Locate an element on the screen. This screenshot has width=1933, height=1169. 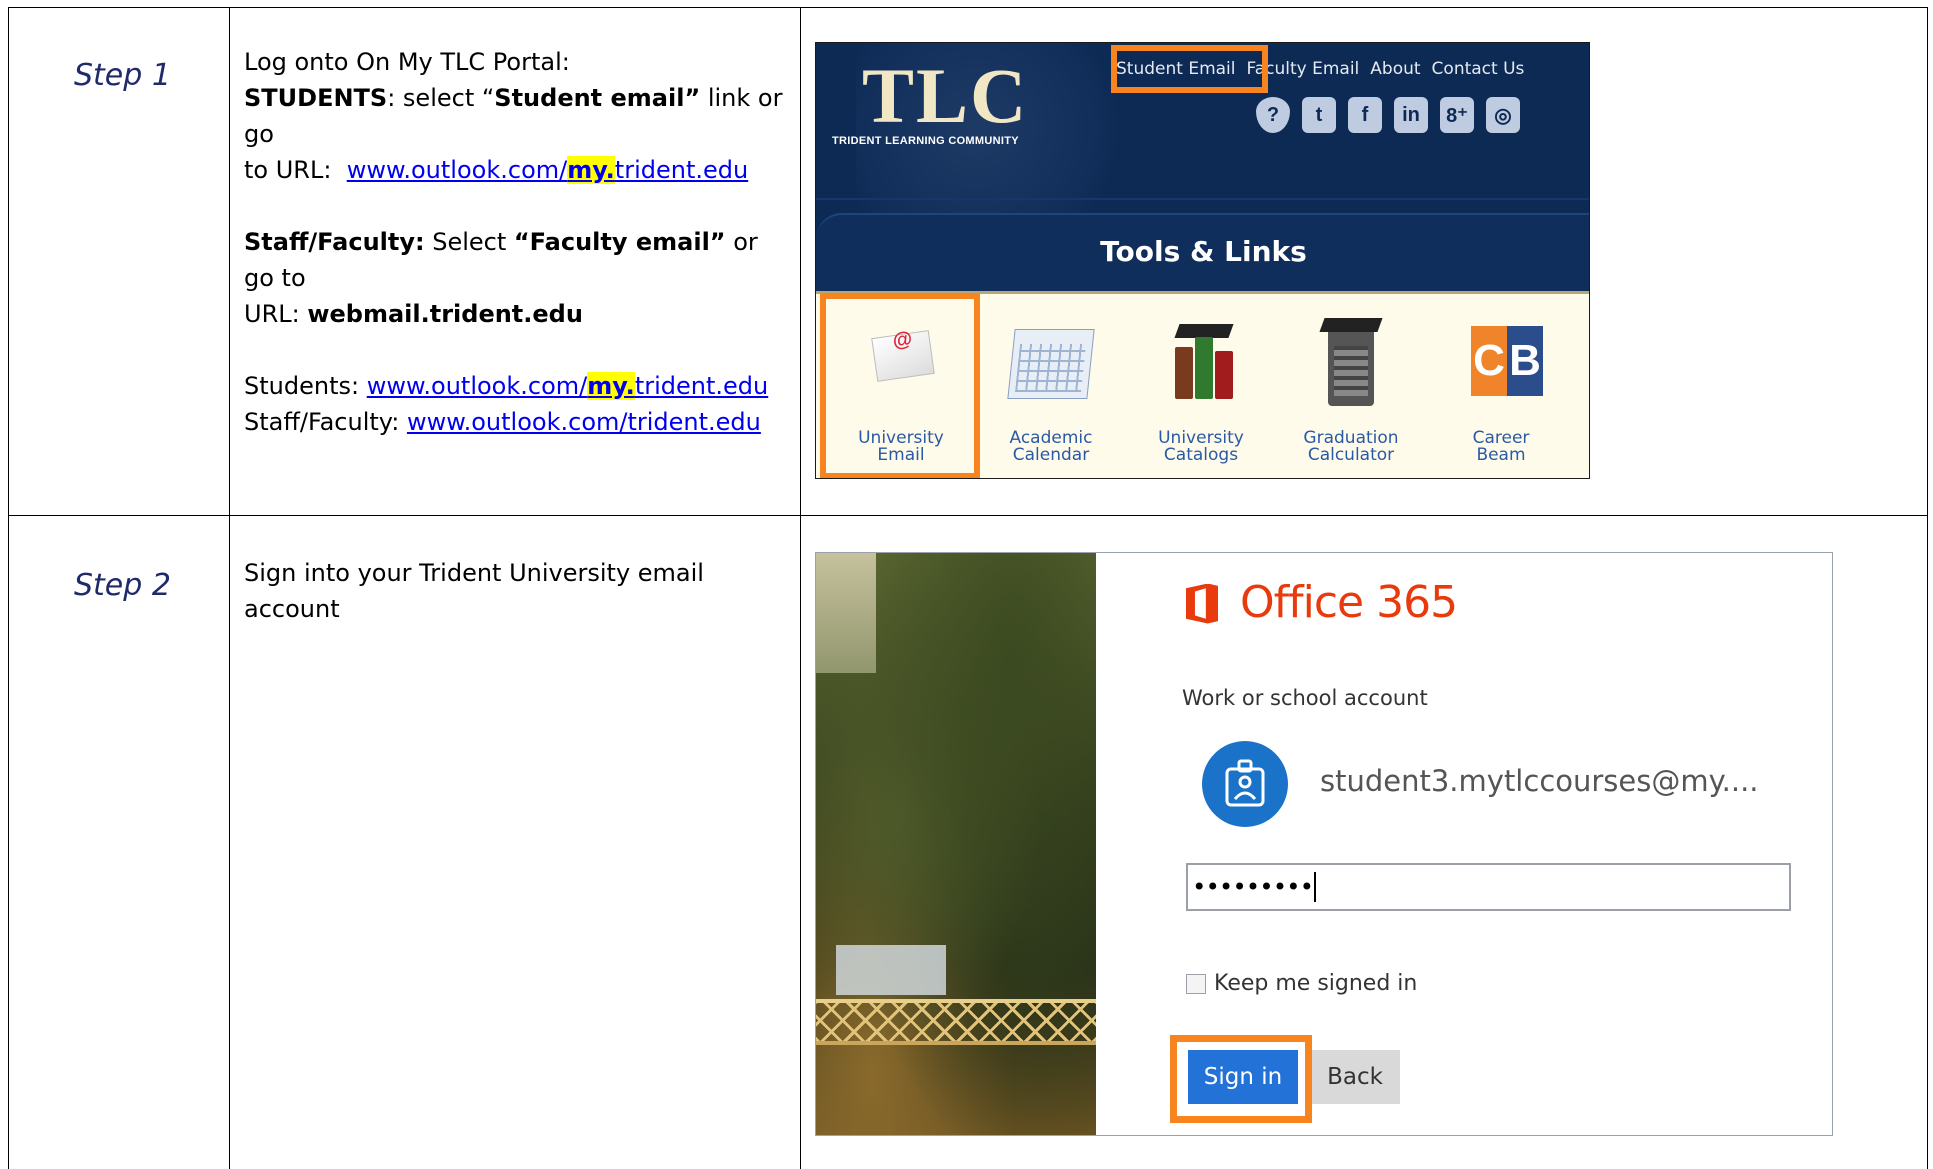
instruction-line: account is located at coordinates (292, 609).